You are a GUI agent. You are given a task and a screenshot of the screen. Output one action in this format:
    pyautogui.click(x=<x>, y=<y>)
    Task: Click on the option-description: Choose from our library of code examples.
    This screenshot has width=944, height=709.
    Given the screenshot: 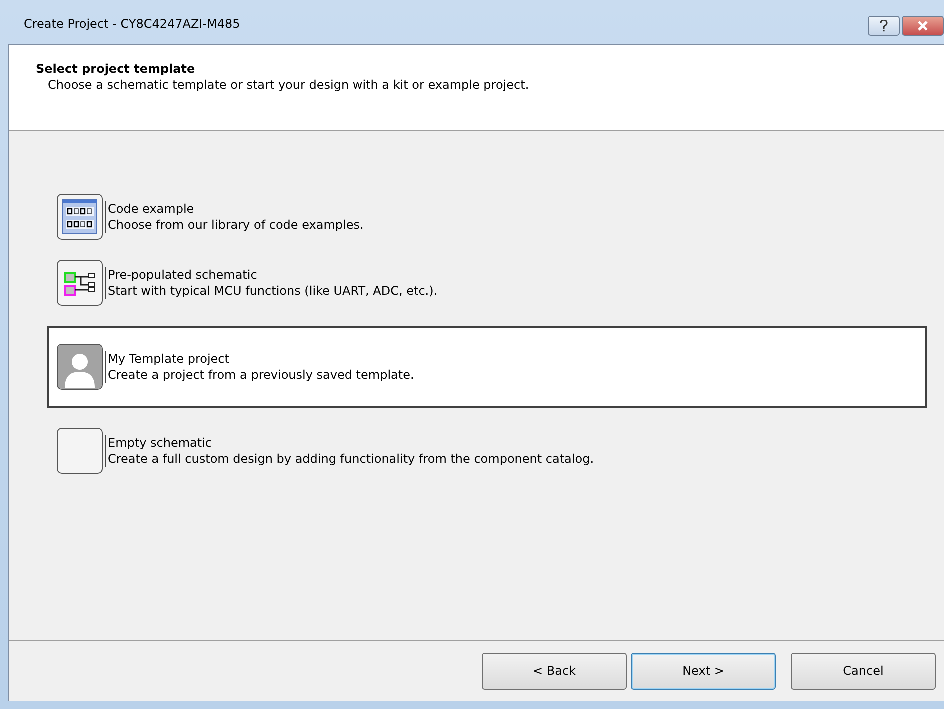 What is the action you would take?
    pyautogui.click(x=236, y=225)
    